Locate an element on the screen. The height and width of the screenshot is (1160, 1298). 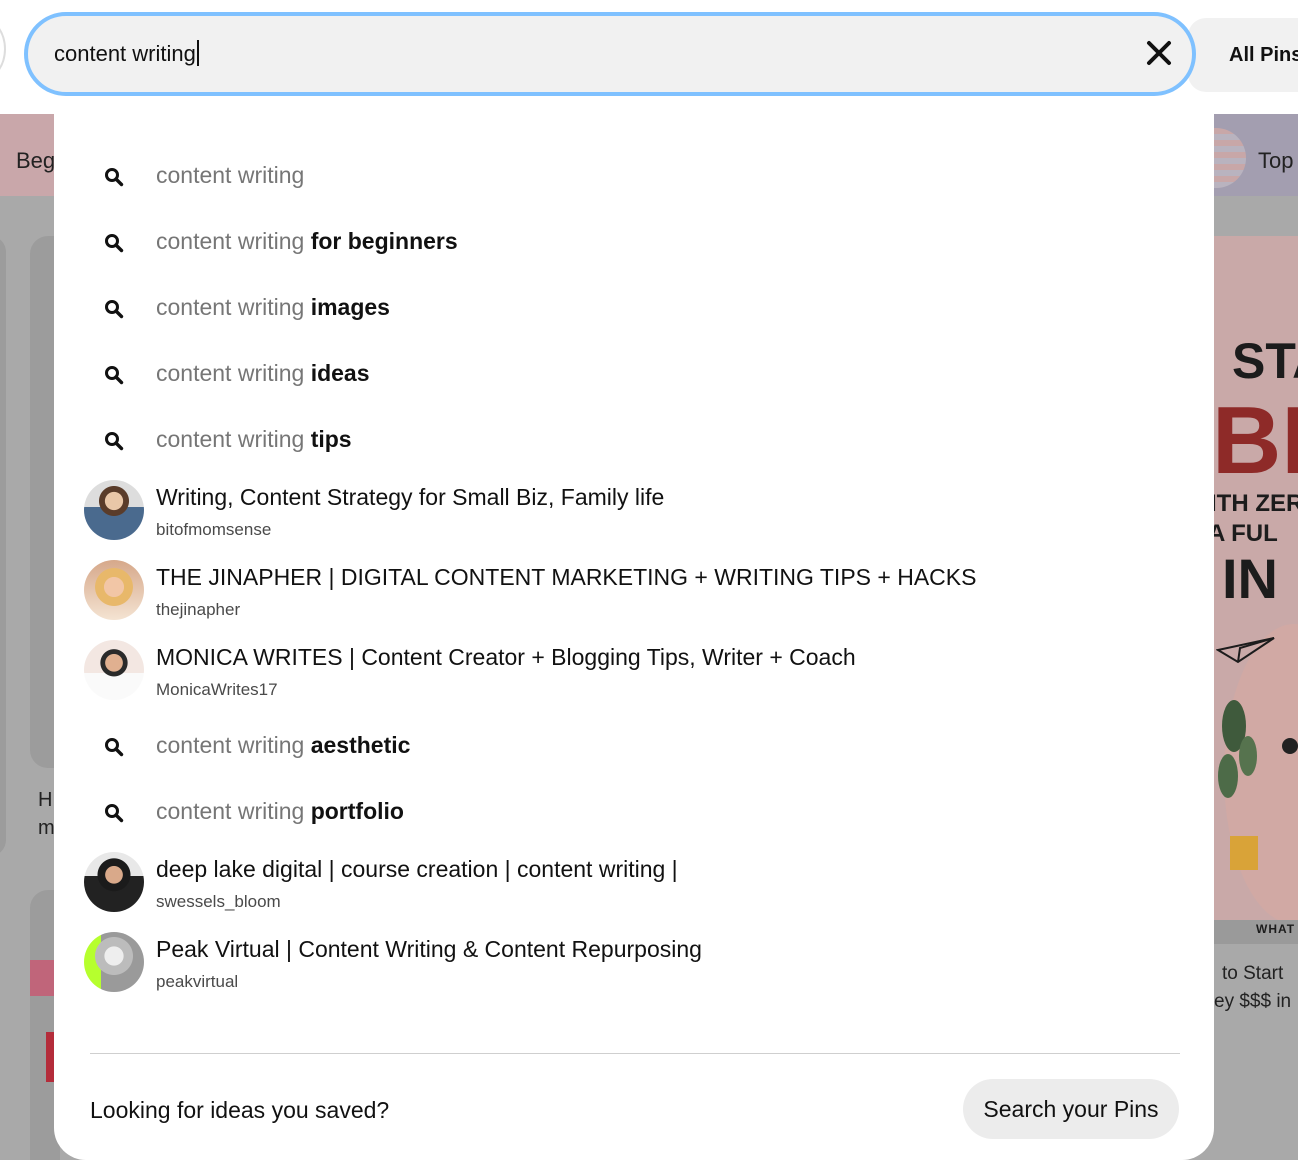
text-caret is located at coordinates (197, 53).